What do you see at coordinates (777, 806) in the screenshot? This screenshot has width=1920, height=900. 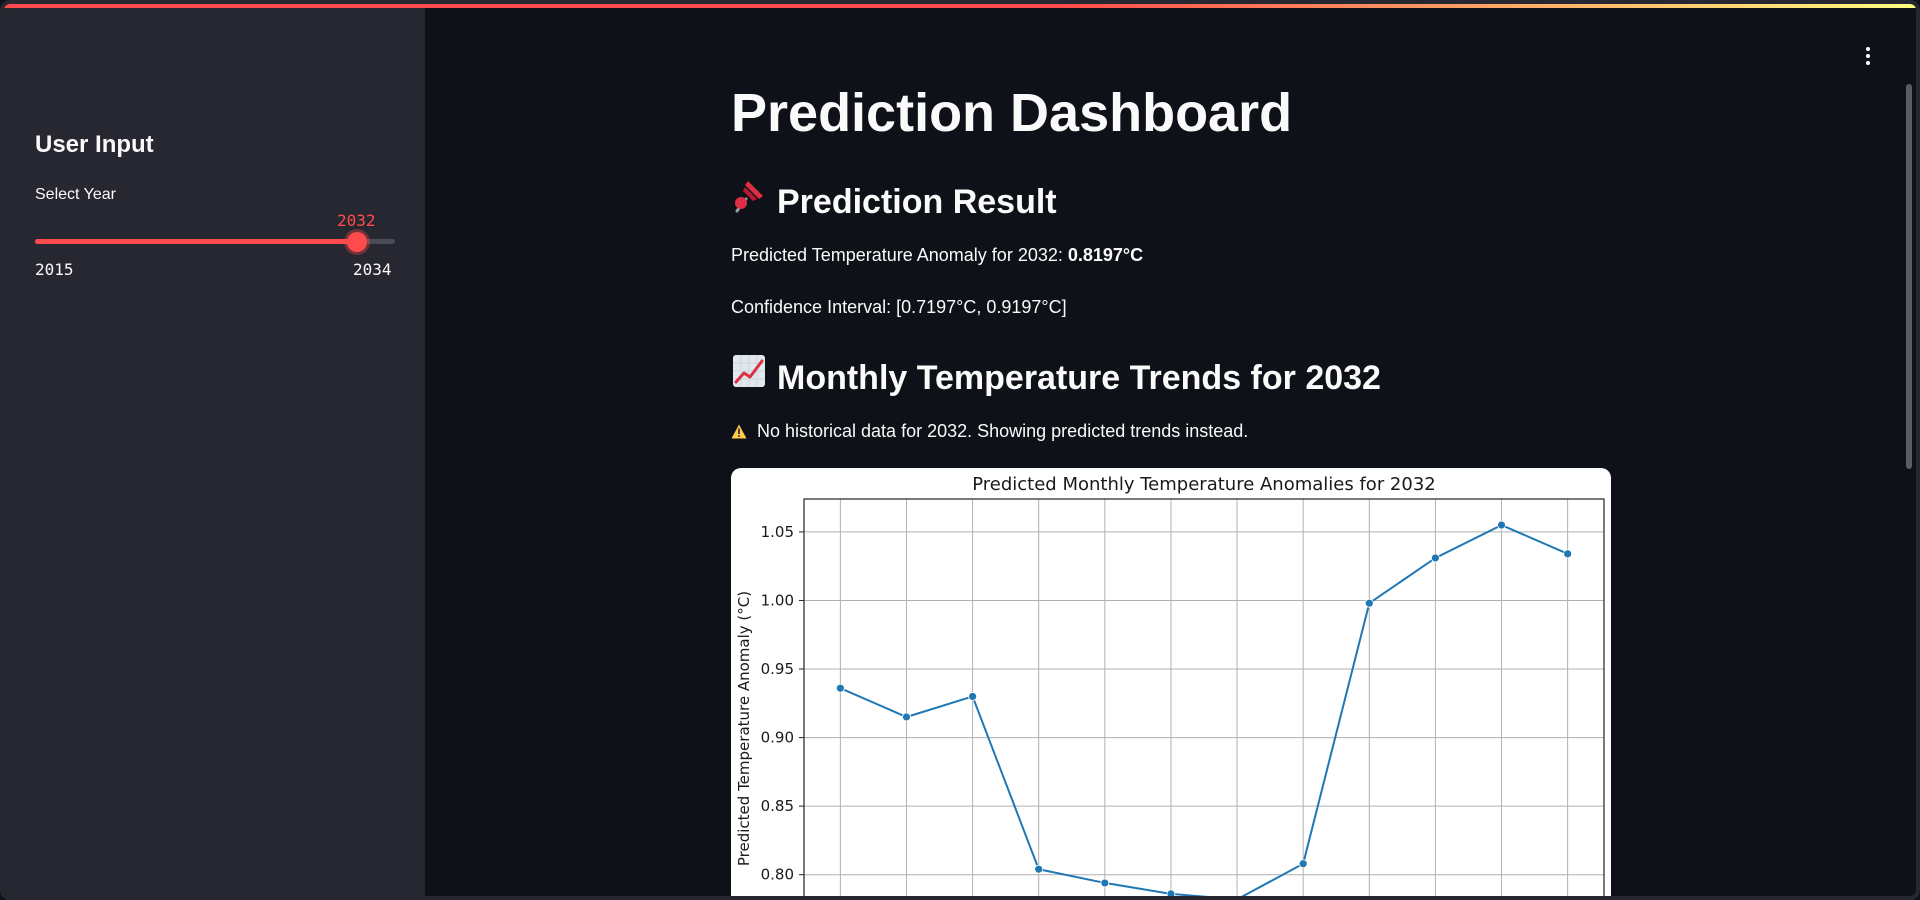 I see `y-tick-label: 0.85` at bounding box center [777, 806].